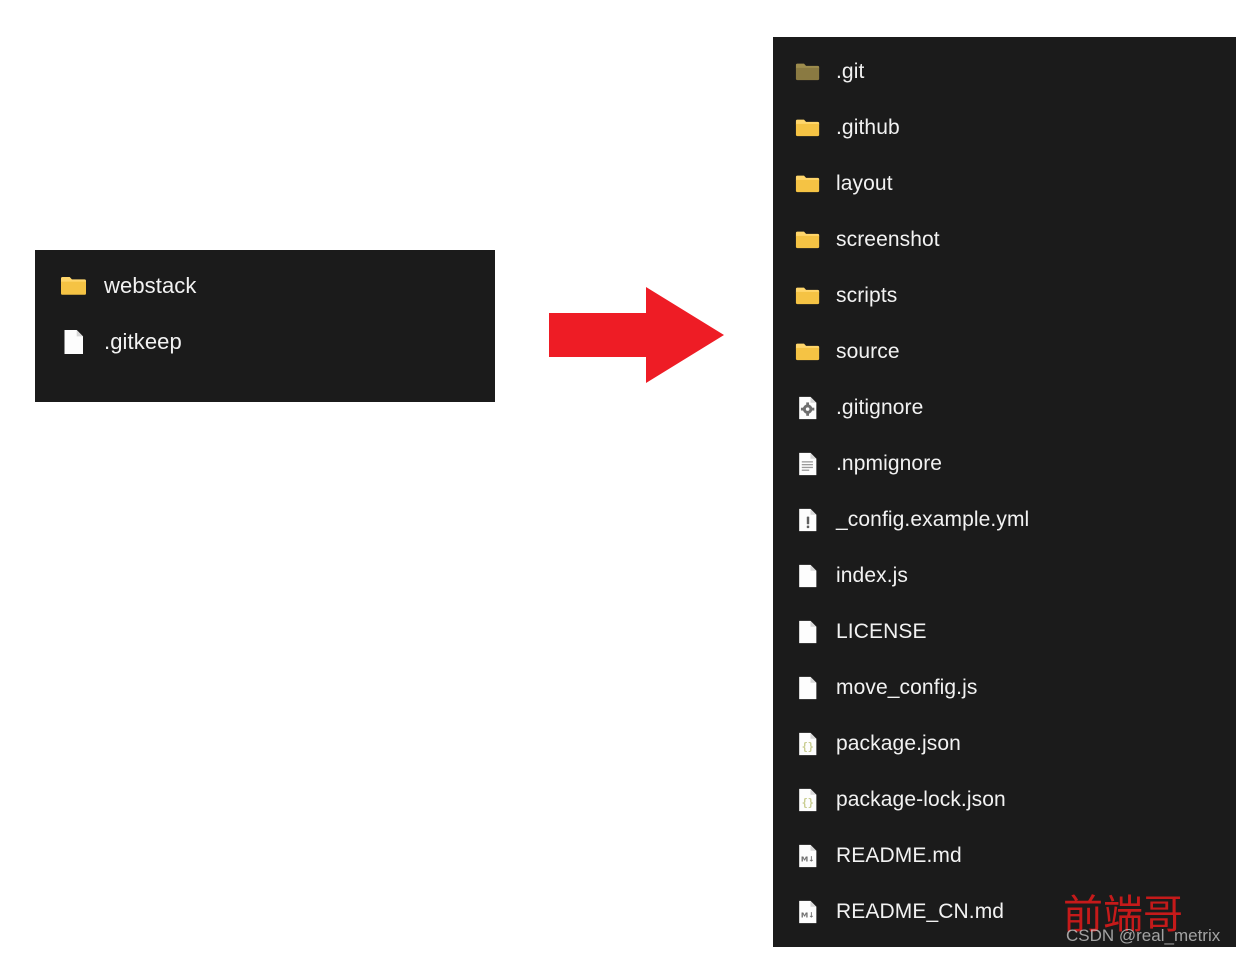 The width and height of the screenshot is (1255, 968). Describe the element at coordinates (808, 520) in the screenshot. I see `file-warning-icon` at that location.